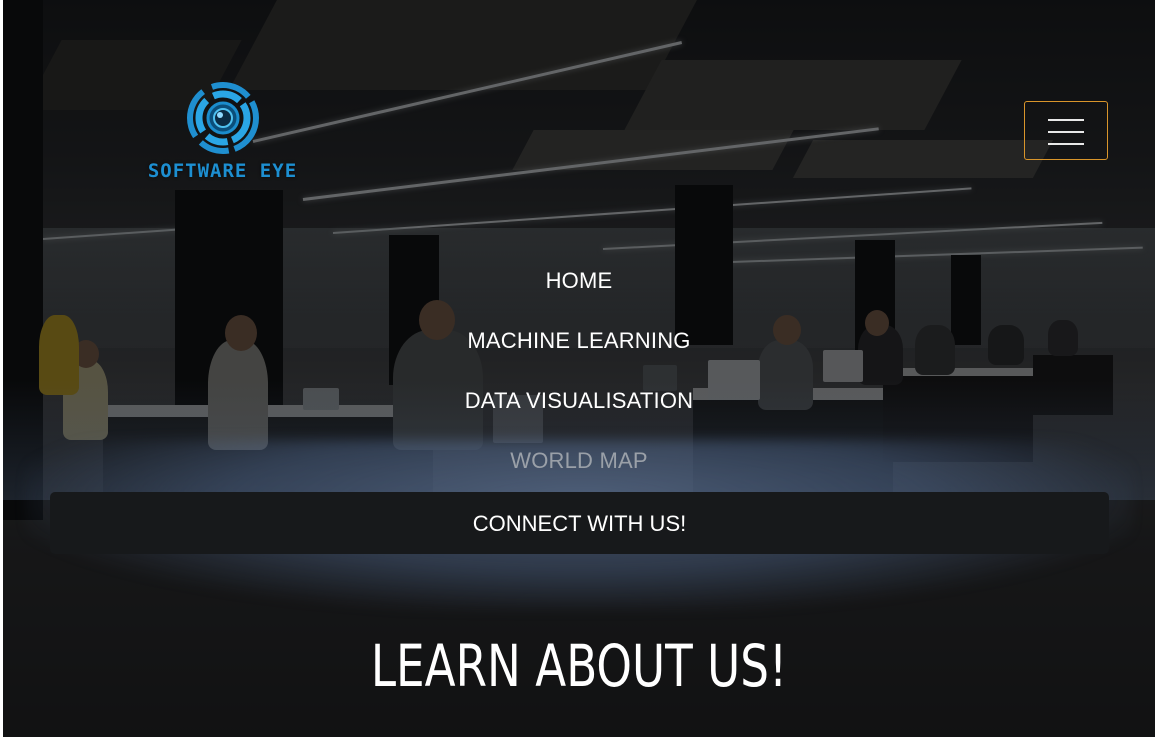 This screenshot has height=741, width=1155. I want to click on nav-item-connect-with-us: CONNECT WITH US!, so click(579, 523).